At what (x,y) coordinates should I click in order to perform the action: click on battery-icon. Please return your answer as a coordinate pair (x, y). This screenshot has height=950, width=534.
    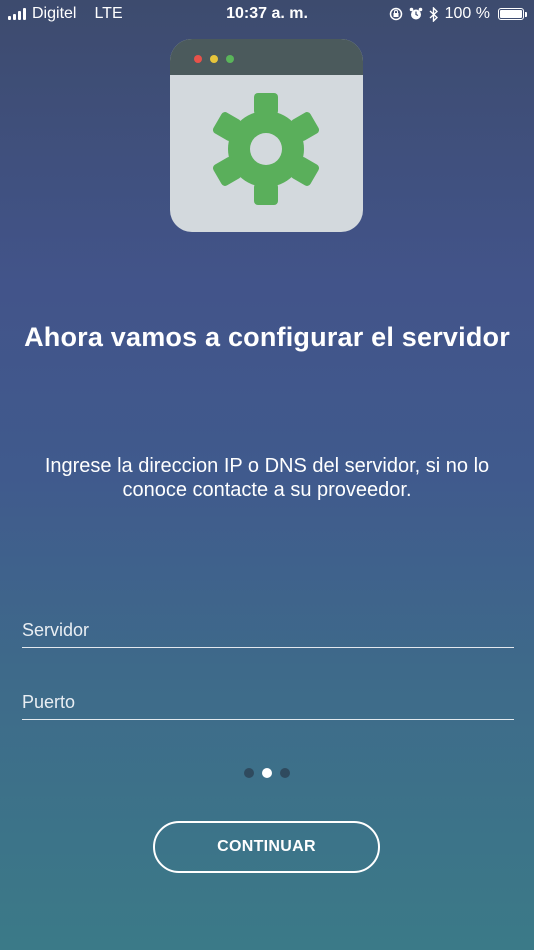
    Looking at the image, I should click on (512, 14).